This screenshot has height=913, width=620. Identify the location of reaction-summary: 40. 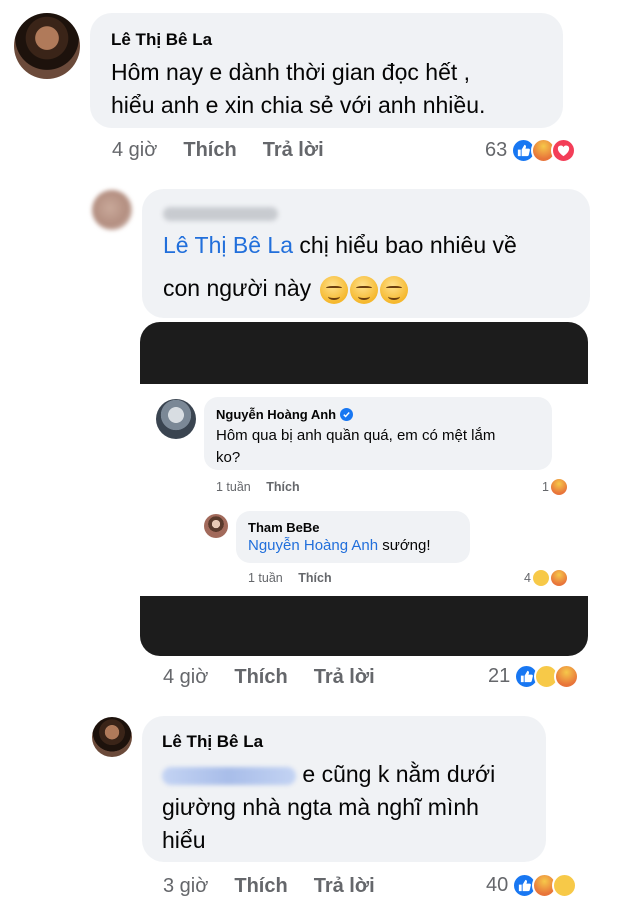
(532, 885).